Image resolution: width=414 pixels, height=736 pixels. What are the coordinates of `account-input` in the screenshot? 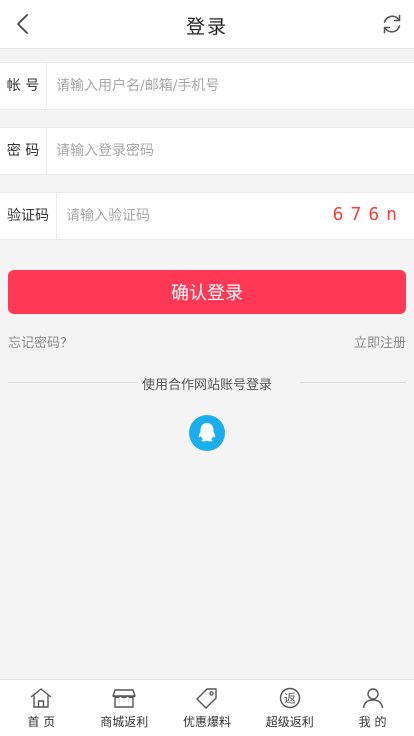 It's located at (226, 86).